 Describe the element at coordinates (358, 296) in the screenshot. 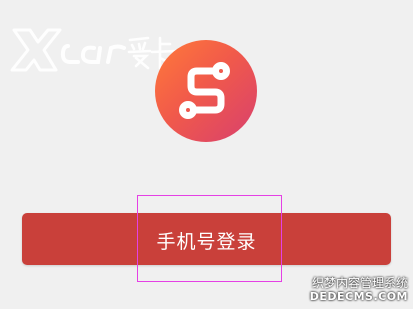

I see `dedecms-watermark-url: DEDECMS.COM` at that location.